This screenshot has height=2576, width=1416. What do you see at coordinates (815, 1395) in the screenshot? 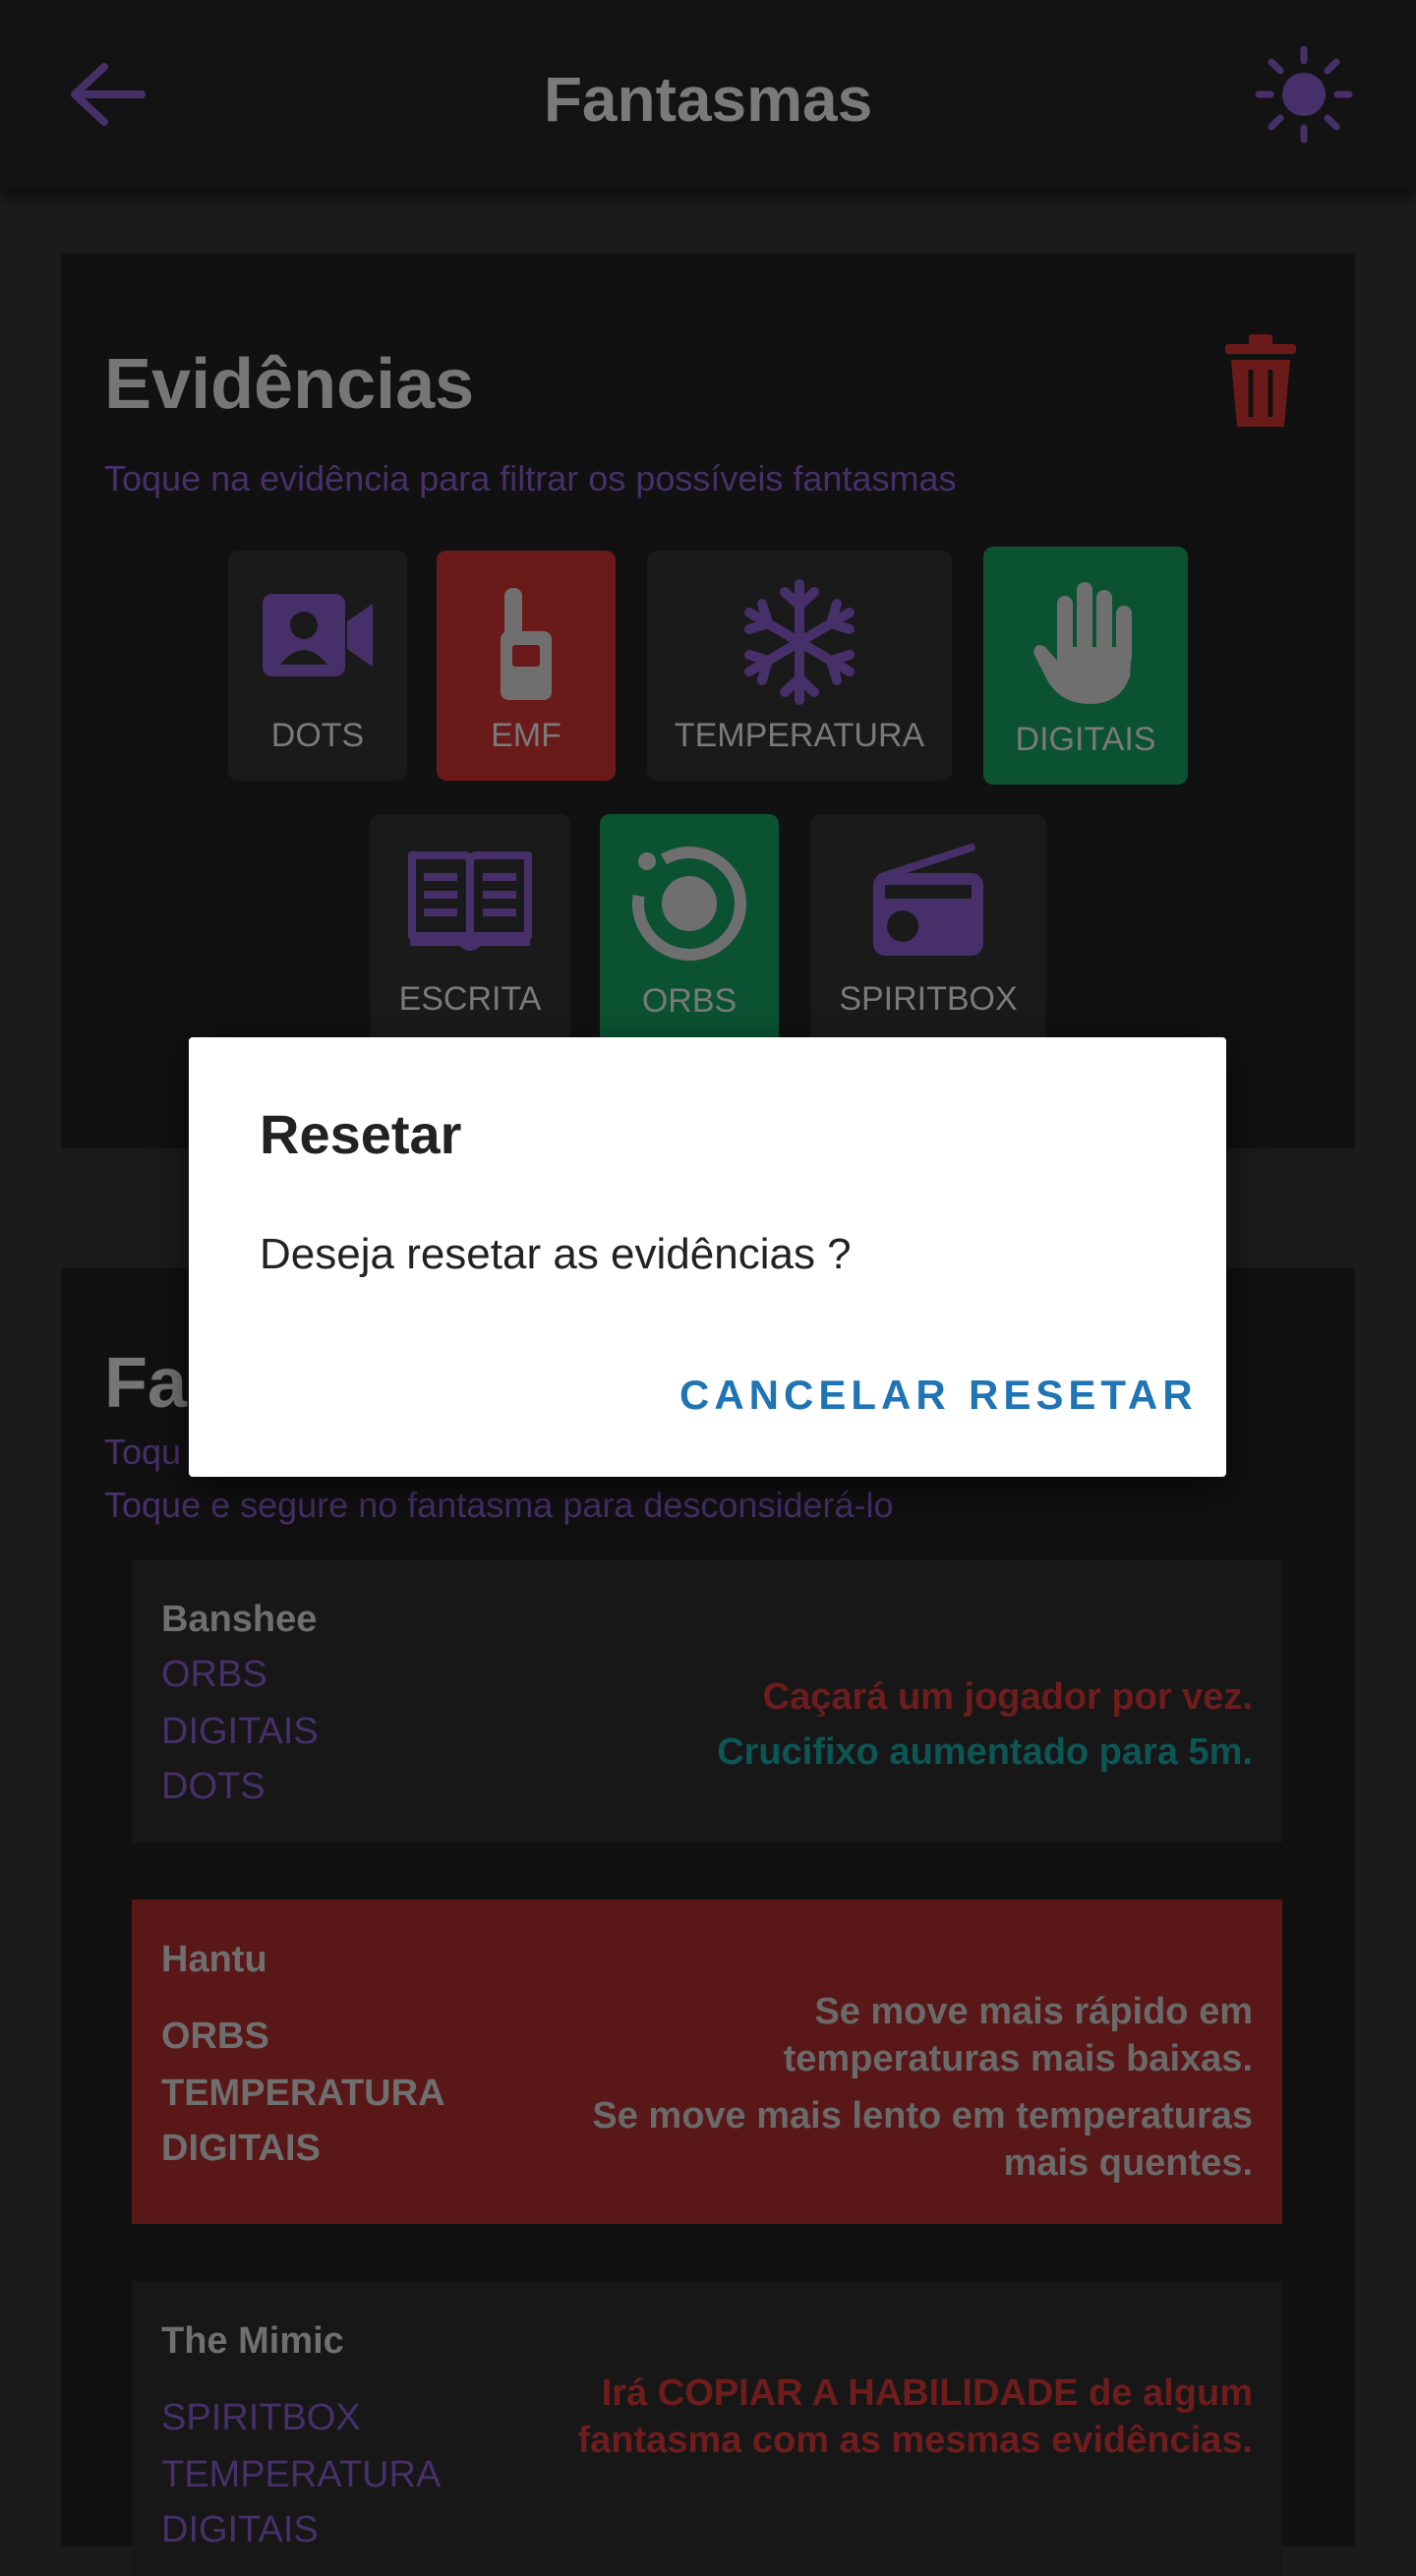
I see `cancel-button: CANCELAR` at bounding box center [815, 1395].